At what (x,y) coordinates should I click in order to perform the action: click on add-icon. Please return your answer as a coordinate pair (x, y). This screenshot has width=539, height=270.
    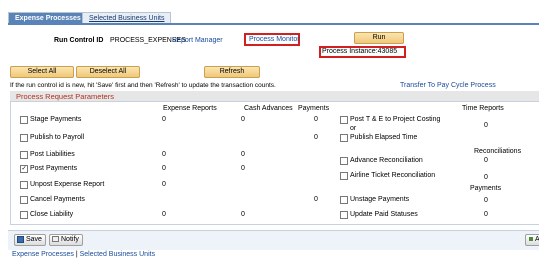
    Looking at the image, I should click on (531, 239).